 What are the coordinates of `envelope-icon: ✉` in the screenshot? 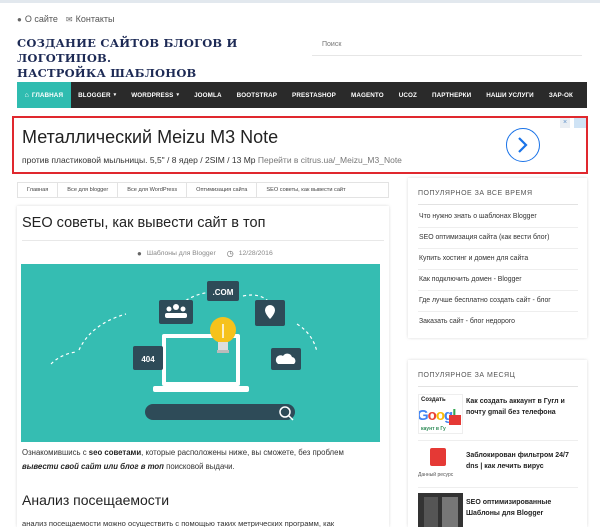 It's located at (69, 19).